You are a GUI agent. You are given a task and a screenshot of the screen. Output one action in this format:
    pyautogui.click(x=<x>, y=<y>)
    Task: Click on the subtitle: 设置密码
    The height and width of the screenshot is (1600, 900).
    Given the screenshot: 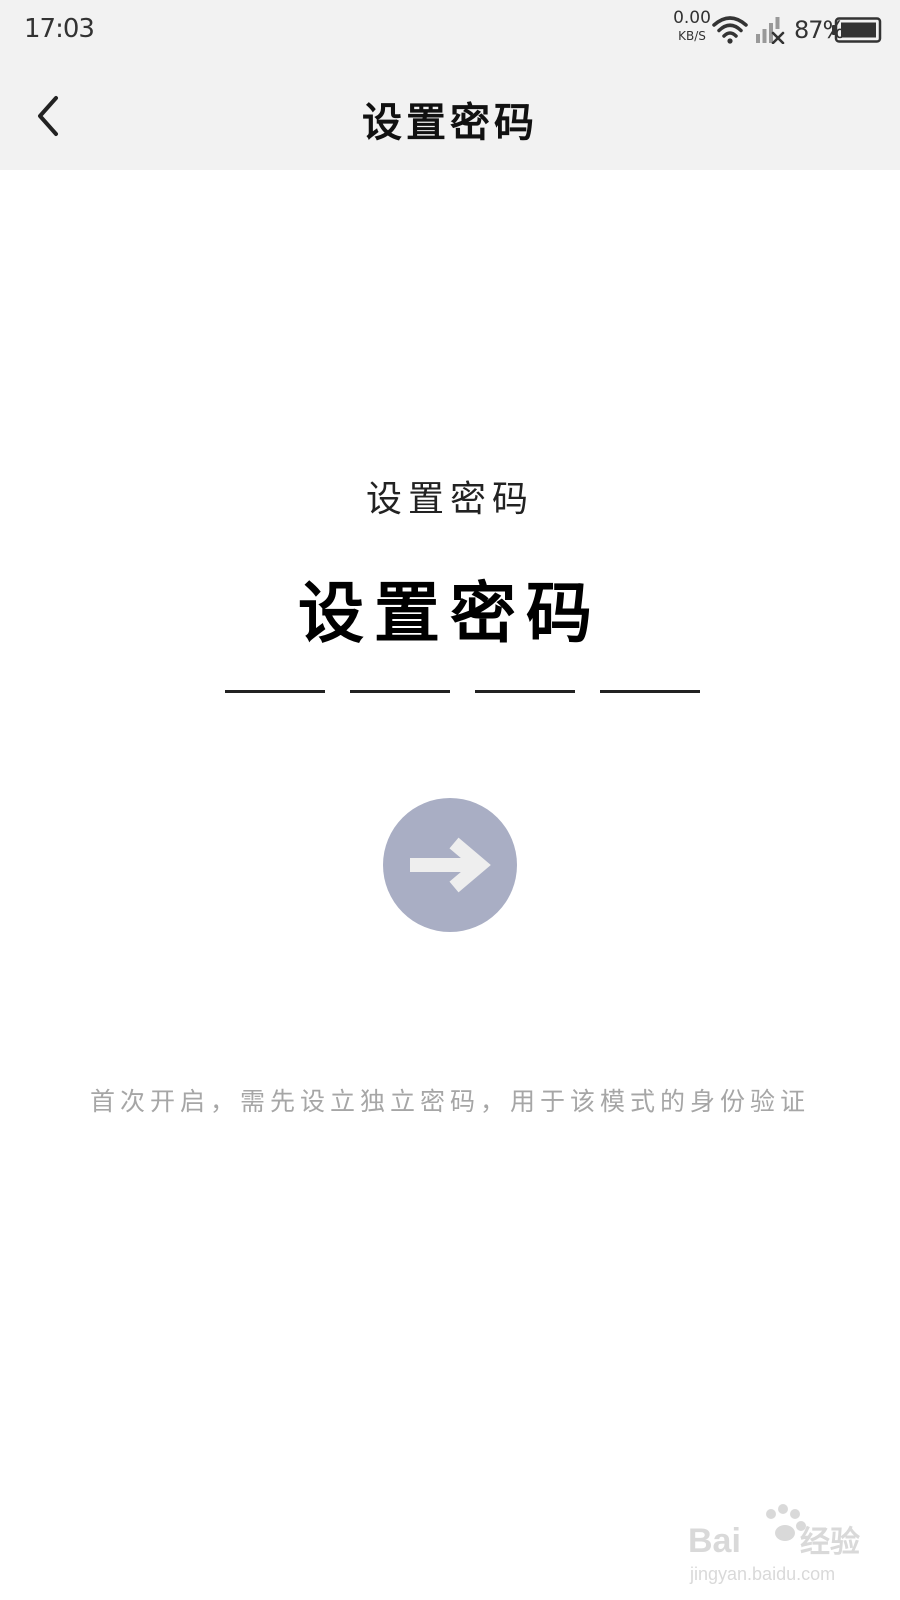 What is the action you would take?
    pyautogui.click(x=449, y=499)
    